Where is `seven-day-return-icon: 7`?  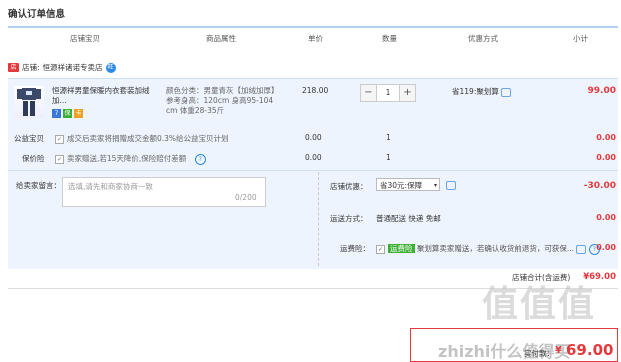 seven-day-return-icon: 7 is located at coordinates (56, 113).